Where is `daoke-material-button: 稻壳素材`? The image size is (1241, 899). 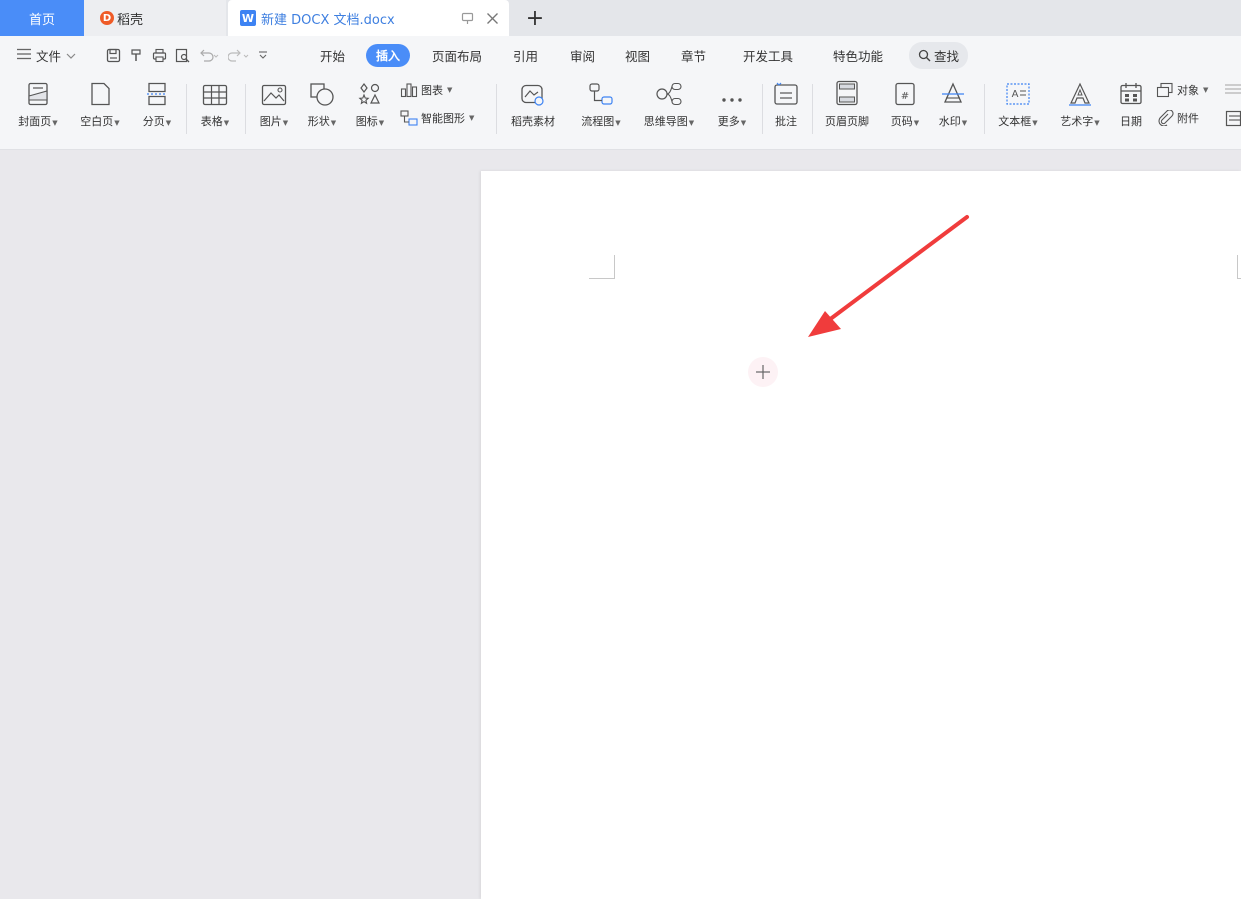
daoke-material-button: 稻壳素材 is located at coordinates (533, 107).